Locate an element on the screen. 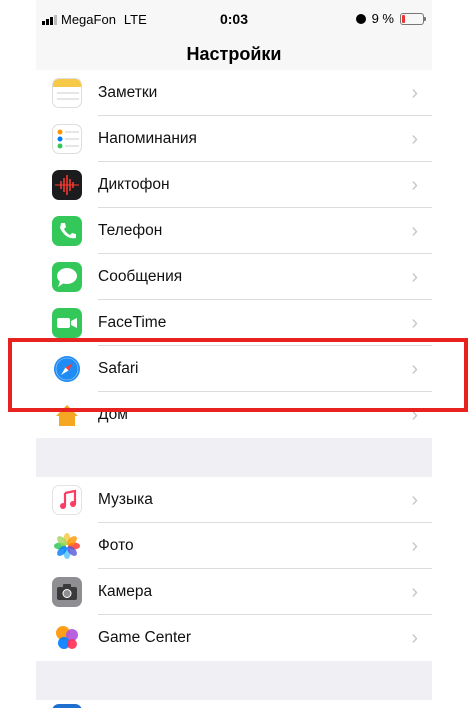 This screenshot has width=471, height=708. music-icon is located at coordinates (67, 500).